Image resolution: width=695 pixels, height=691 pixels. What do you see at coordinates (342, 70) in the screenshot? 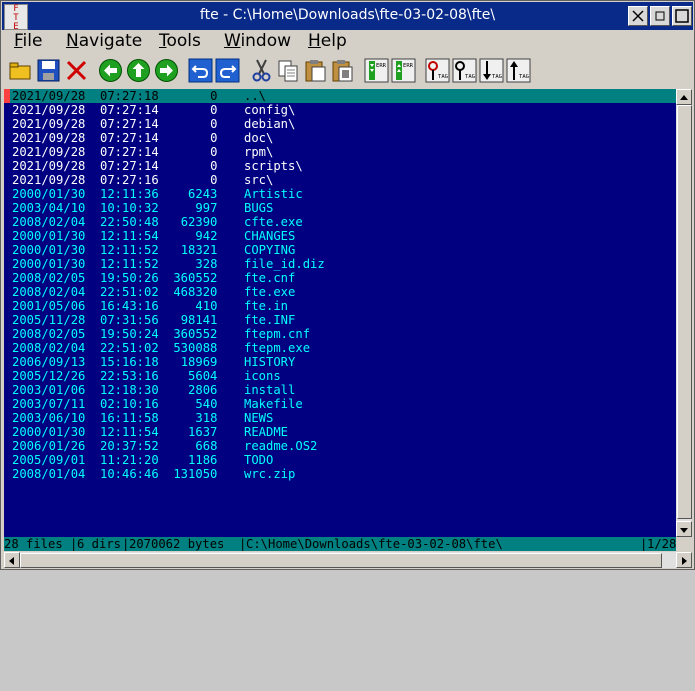
I see `paste-block-button` at bounding box center [342, 70].